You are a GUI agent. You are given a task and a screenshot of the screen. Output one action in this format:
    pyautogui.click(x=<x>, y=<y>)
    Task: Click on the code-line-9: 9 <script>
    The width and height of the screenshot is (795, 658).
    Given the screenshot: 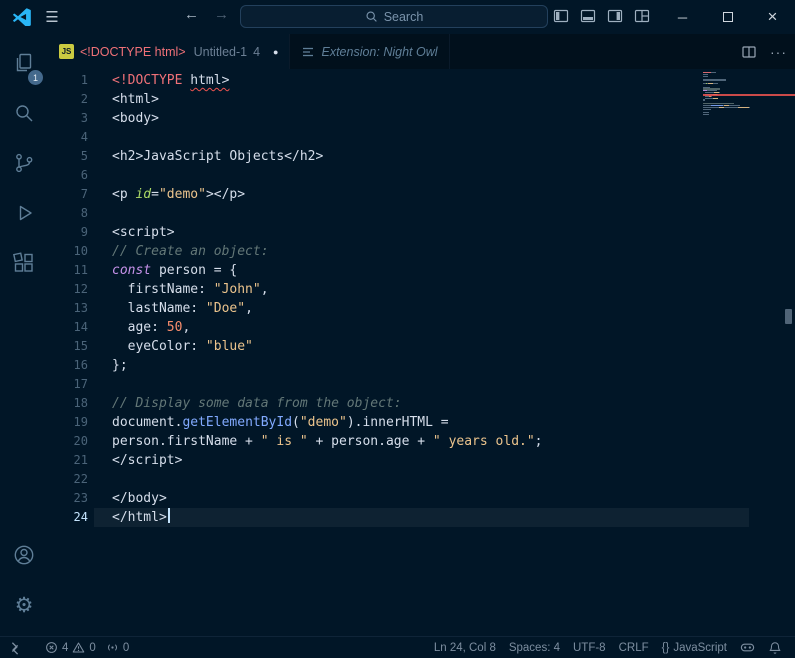 What is the action you would take?
    pyautogui.click(x=374, y=232)
    